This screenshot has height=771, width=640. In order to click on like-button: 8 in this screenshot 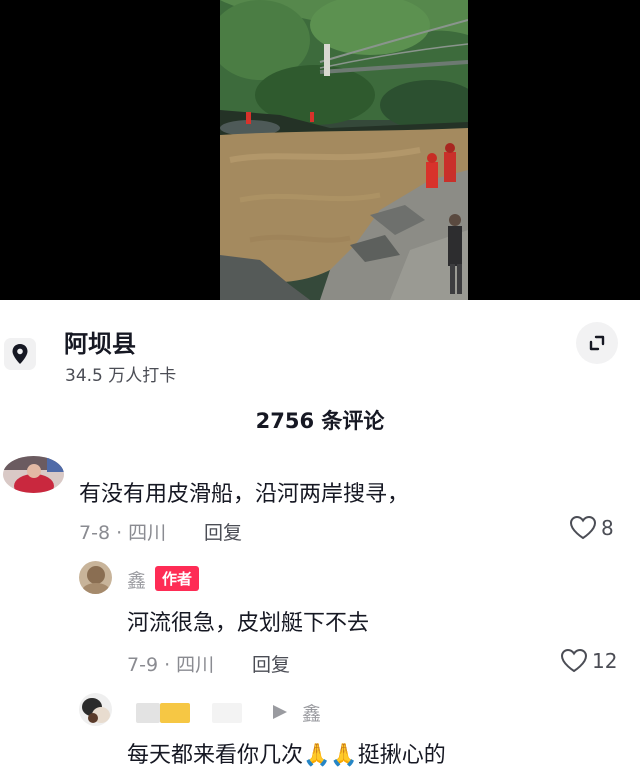, I will do `click(591, 527)`.